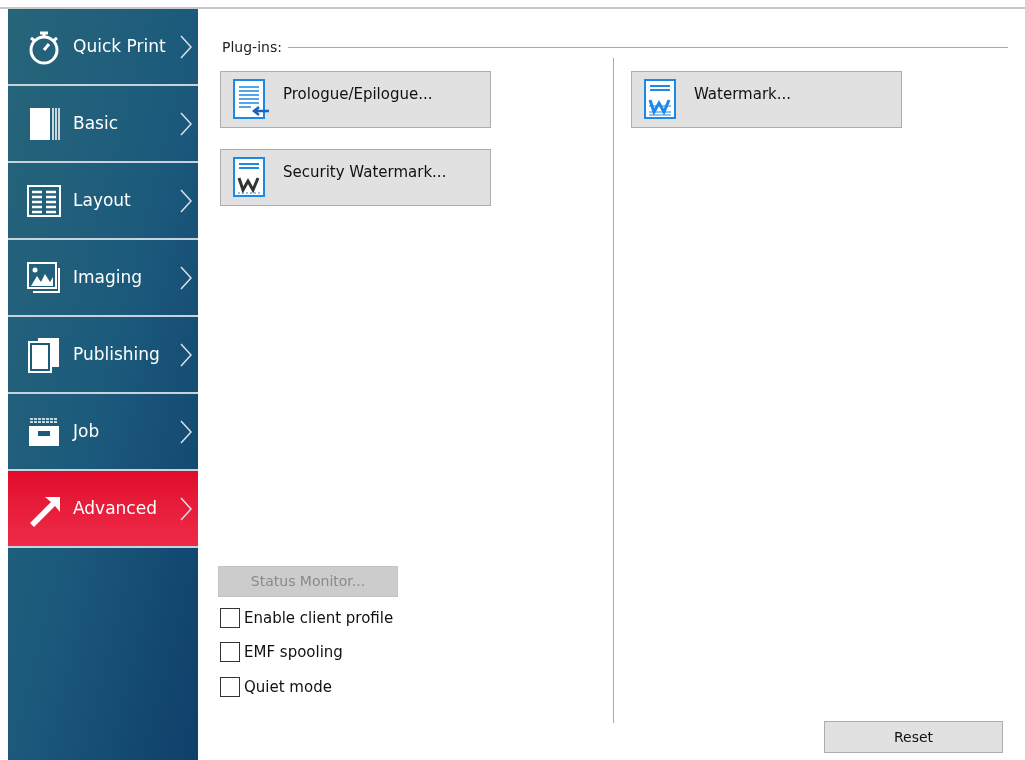 The image size is (1025, 760). What do you see at coordinates (103, 124) in the screenshot?
I see `sidebar-item: Basic` at bounding box center [103, 124].